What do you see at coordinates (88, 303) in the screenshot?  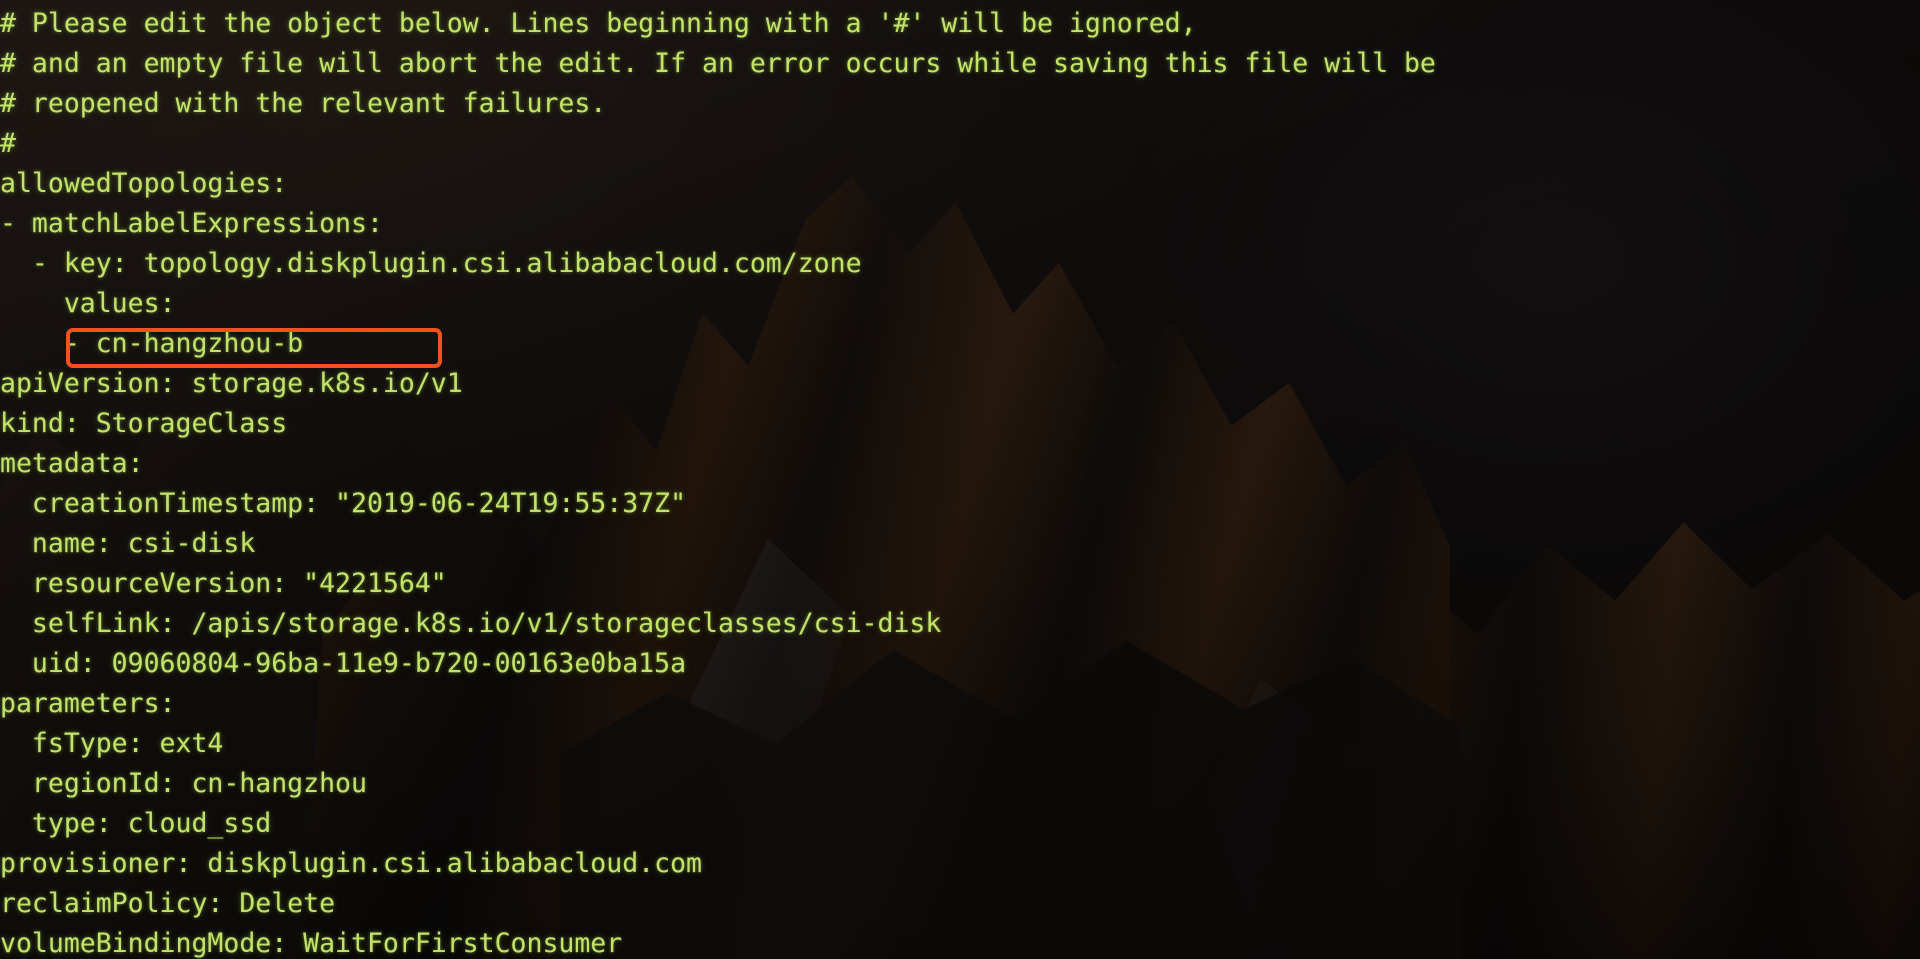 I see `editor-line: values:` at bounding box center [88, 303].